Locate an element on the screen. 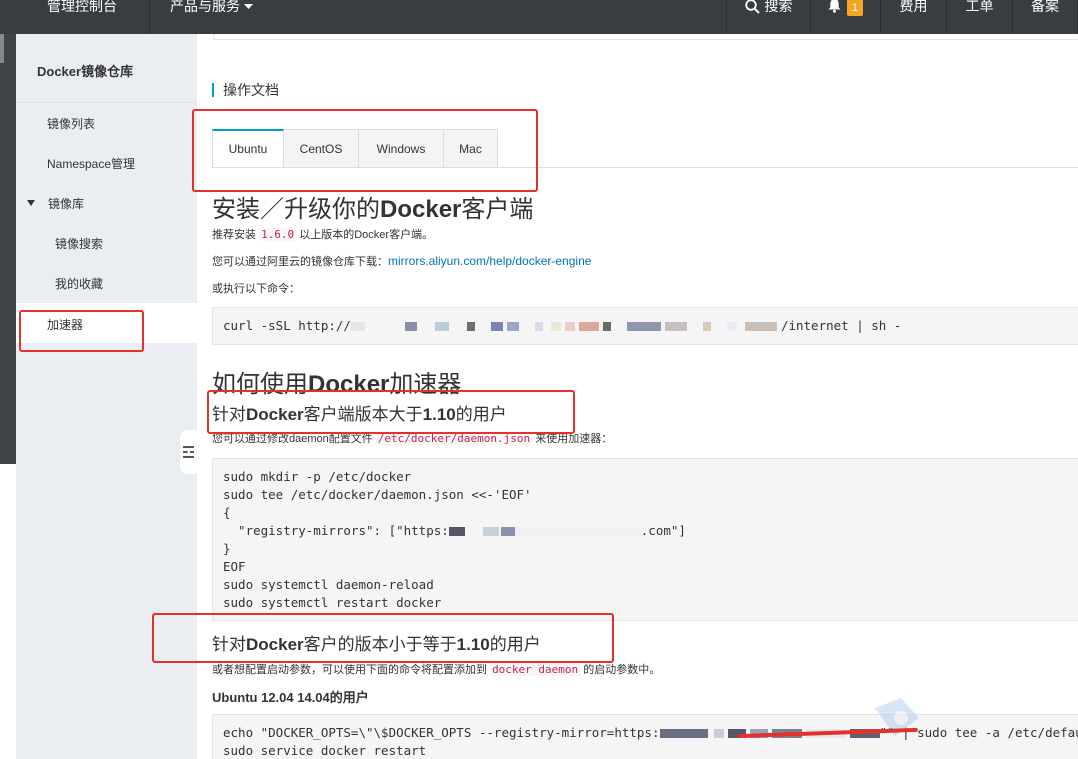 This screenshot has height=759, width=1078. fee-link: 费用 is located at coordinates (913, 17).